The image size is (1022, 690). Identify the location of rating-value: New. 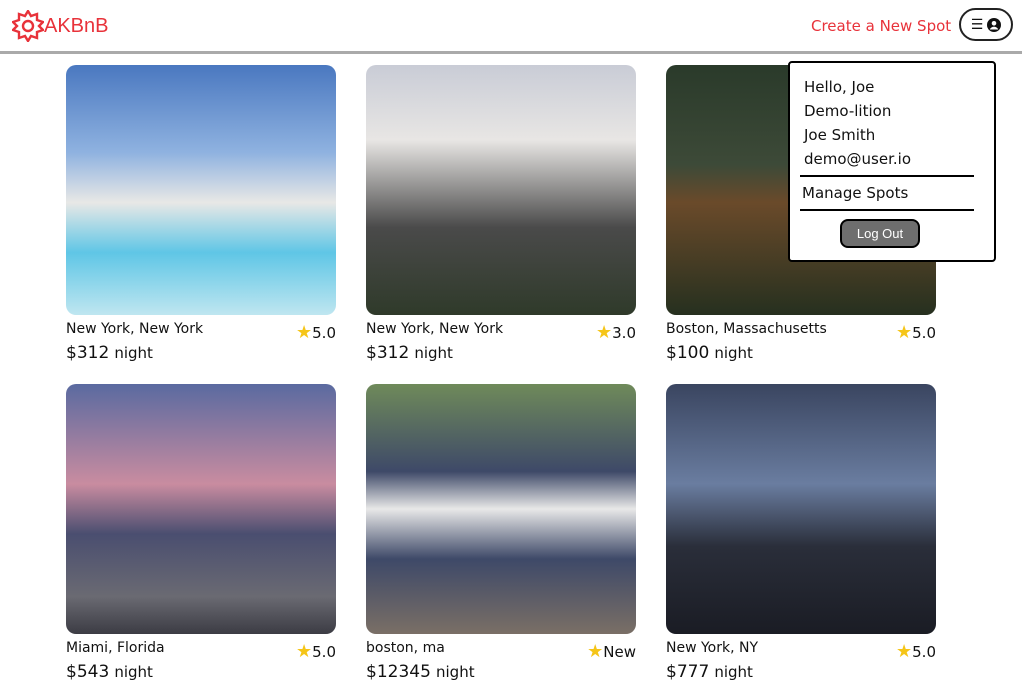
(619, 652).